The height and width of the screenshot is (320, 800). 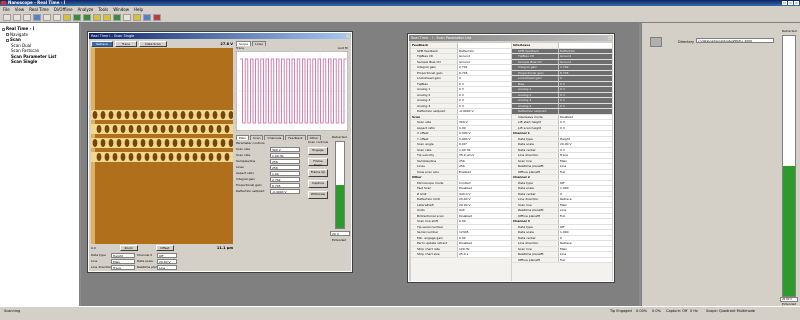 What do you see at coordinates (285, 167) in the screenshot?
I see `lines-field: 256` at bounding box center [285, 167].